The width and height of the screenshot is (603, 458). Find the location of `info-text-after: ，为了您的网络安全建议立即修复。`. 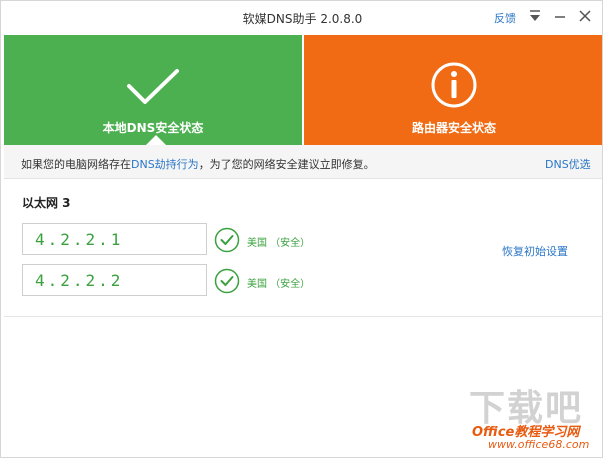

info-text-after: ，为了您的网络安全建议立即修复。 is located at coordinates (286, 164).